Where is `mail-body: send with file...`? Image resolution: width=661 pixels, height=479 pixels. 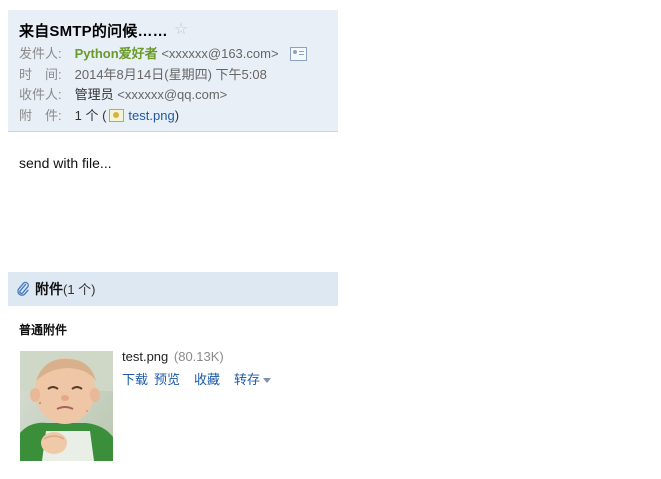 mail-body: send with file... is located at coordinates (65, 163).